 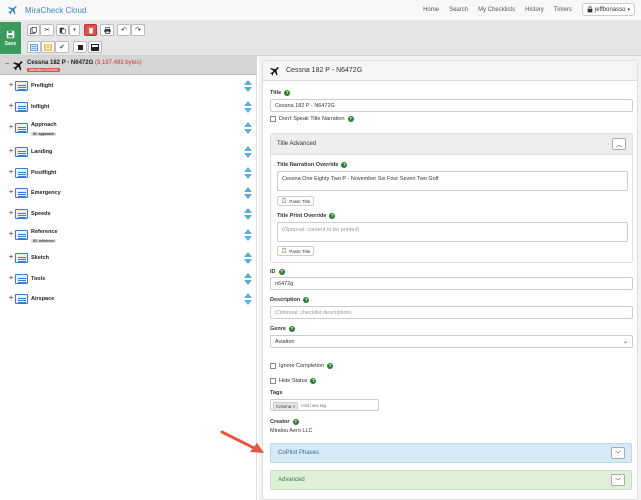 I want to click on genre-select: Aviation ⌄, so click(x=451, y=341).